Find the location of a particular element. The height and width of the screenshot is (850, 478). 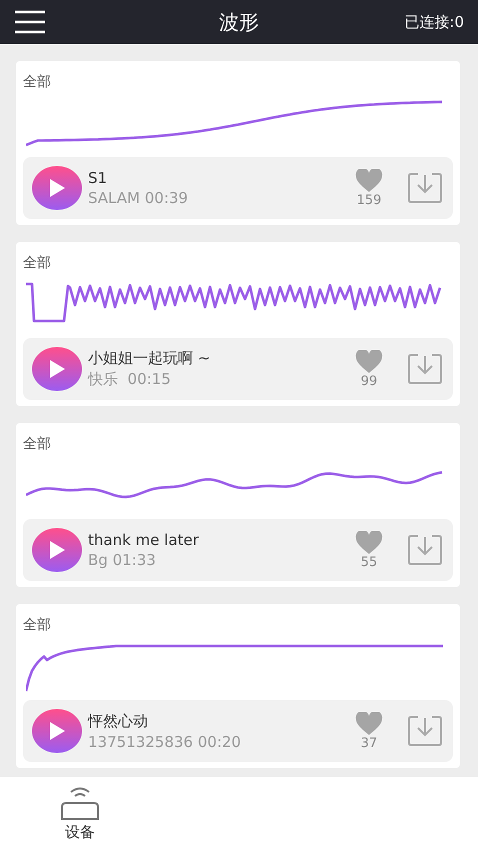

track-subtitle: 13751325836 00:20 is located at coordinates (164, 741).